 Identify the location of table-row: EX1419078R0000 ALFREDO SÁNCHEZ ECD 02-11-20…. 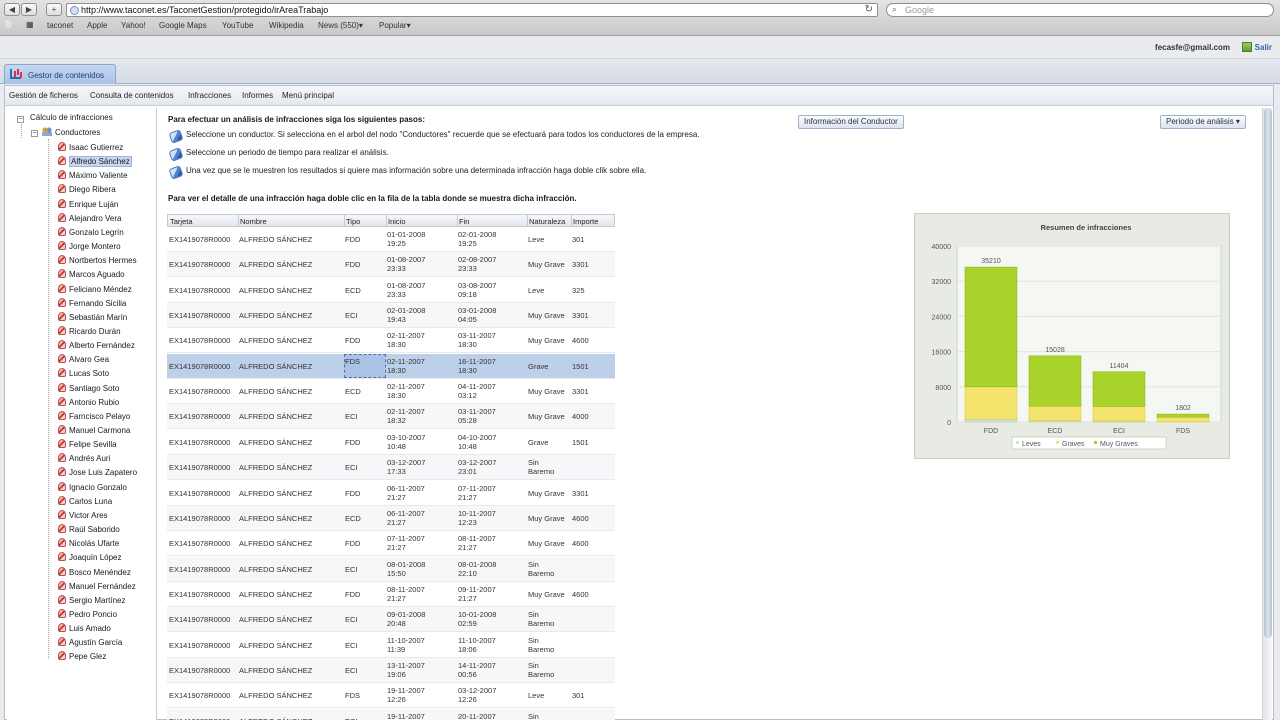
(391, 392).